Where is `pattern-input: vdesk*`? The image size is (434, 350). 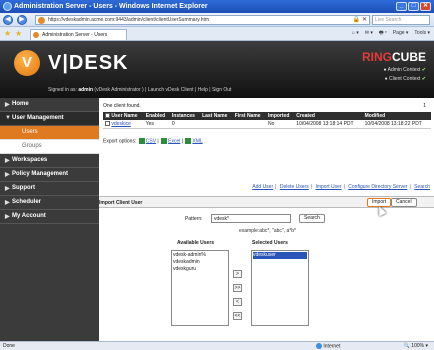
pattern-input: vdesk* is located at coordinates (251, 218).